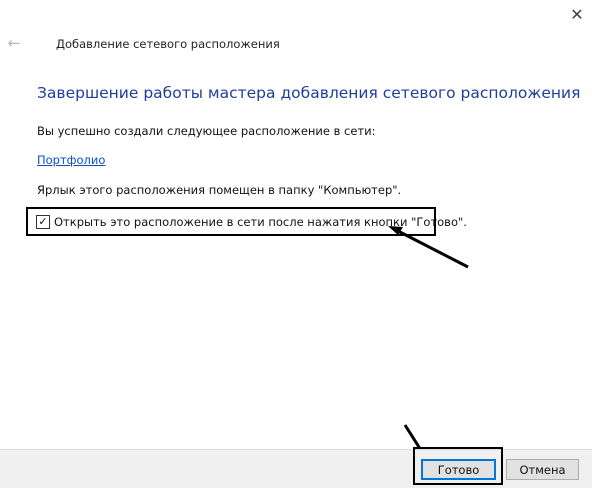 This screenshot has width=592, height=488. Describe the element at coordinates (296, 468) in the screenshot. I see `wizard-footer` at that location.